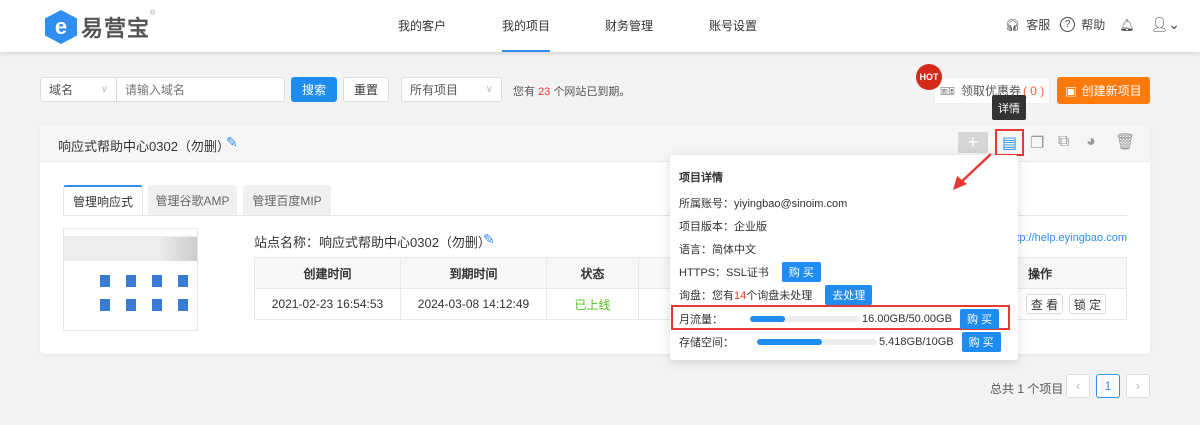 Image resolution: width=1200 pixels, height=425 pixels. I want to click on storage-label: 存储空间：, so click(706, 343).